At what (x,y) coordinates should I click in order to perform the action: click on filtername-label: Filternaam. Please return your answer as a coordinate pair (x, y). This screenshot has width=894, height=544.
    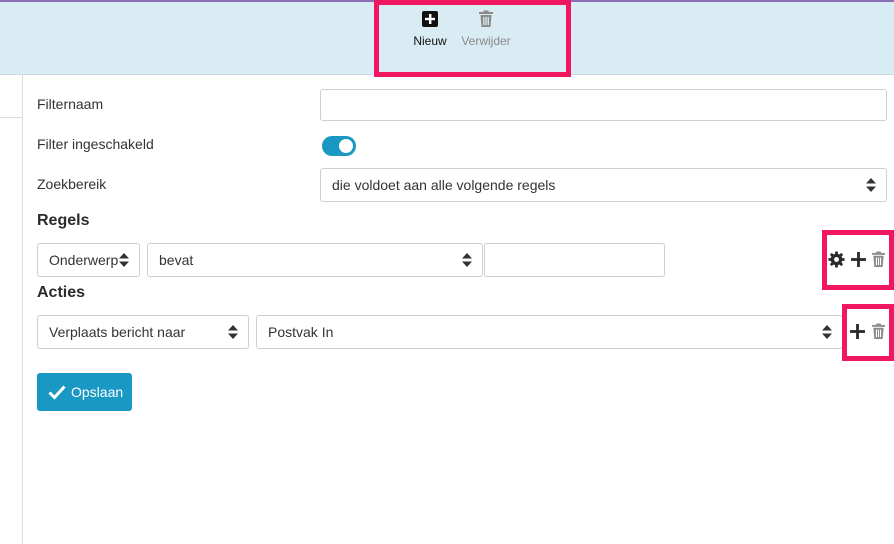
    Looking at the image, I should click on (70, 104).